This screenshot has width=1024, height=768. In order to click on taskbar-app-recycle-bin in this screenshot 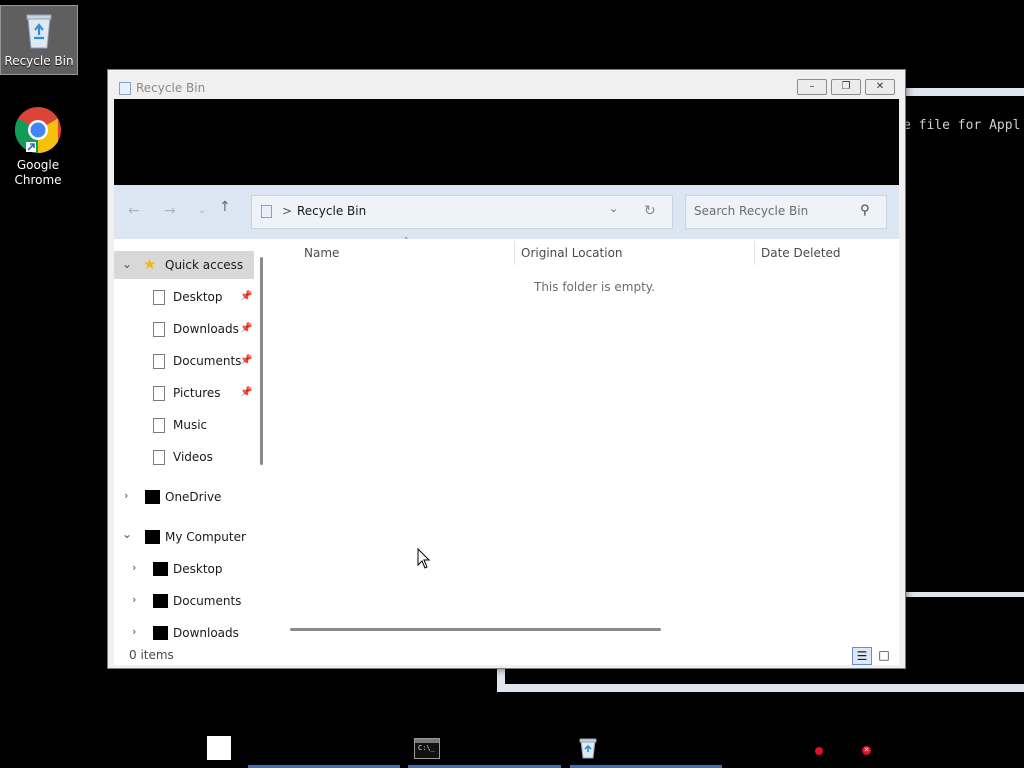, I will do `click(588, 748)`.